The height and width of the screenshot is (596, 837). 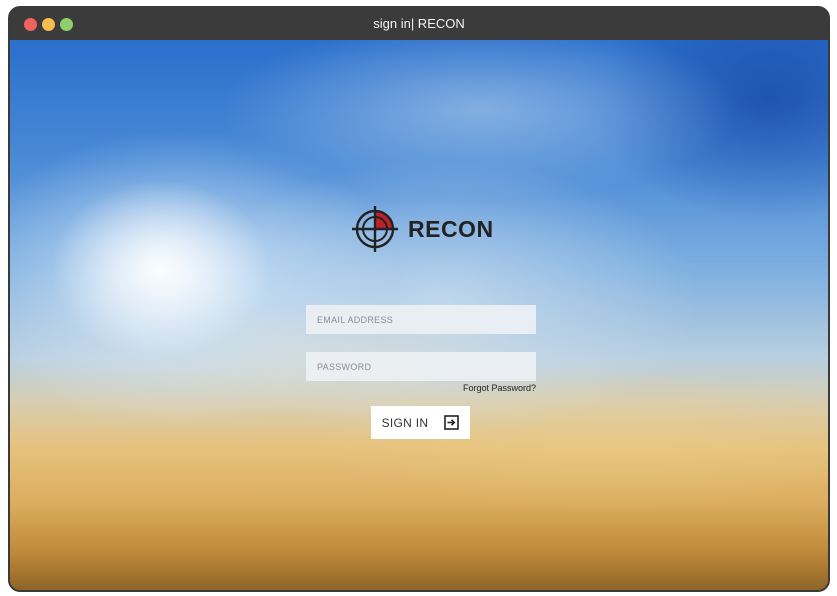 I want to click on brand-logo: RECON, so click(x=423, y=229).